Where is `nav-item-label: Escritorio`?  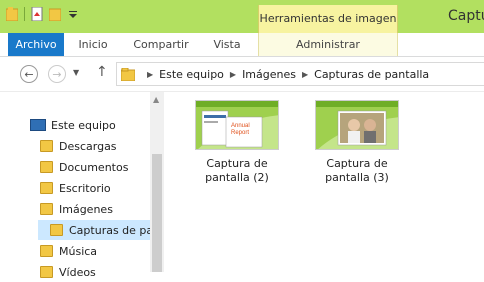
nav-item-label: Escritorio is located at coordinates (85, 188).